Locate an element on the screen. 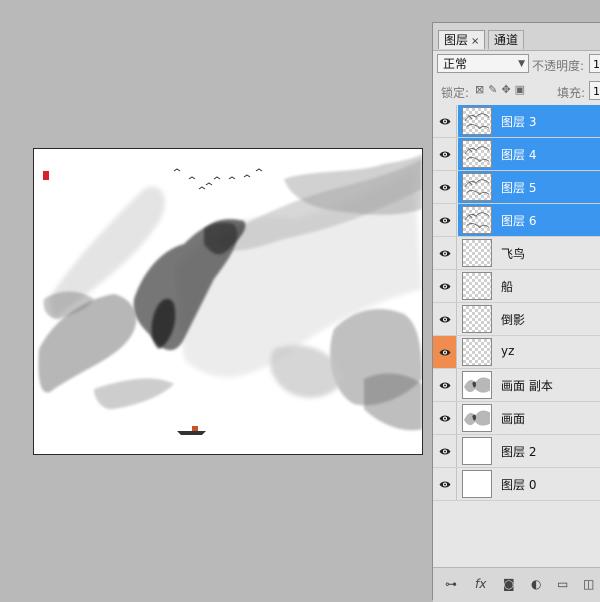 Image resolution: width=600 pixels, height=602 pixels. lock-icons: ⊠✎✥▣ is located at coordinates (502, 89).